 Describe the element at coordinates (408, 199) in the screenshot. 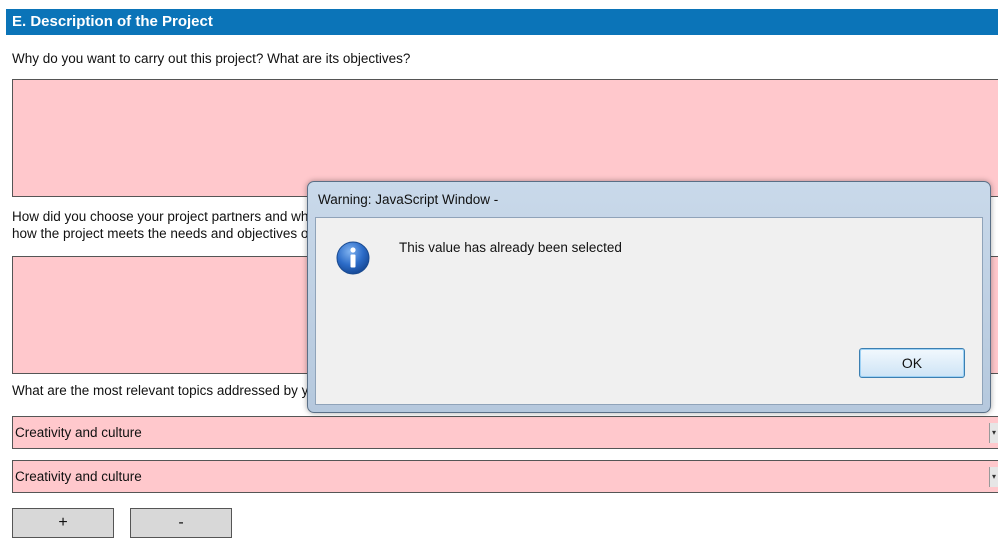

I see `dialog-title: Warning: JavaScript Window -` at that location.